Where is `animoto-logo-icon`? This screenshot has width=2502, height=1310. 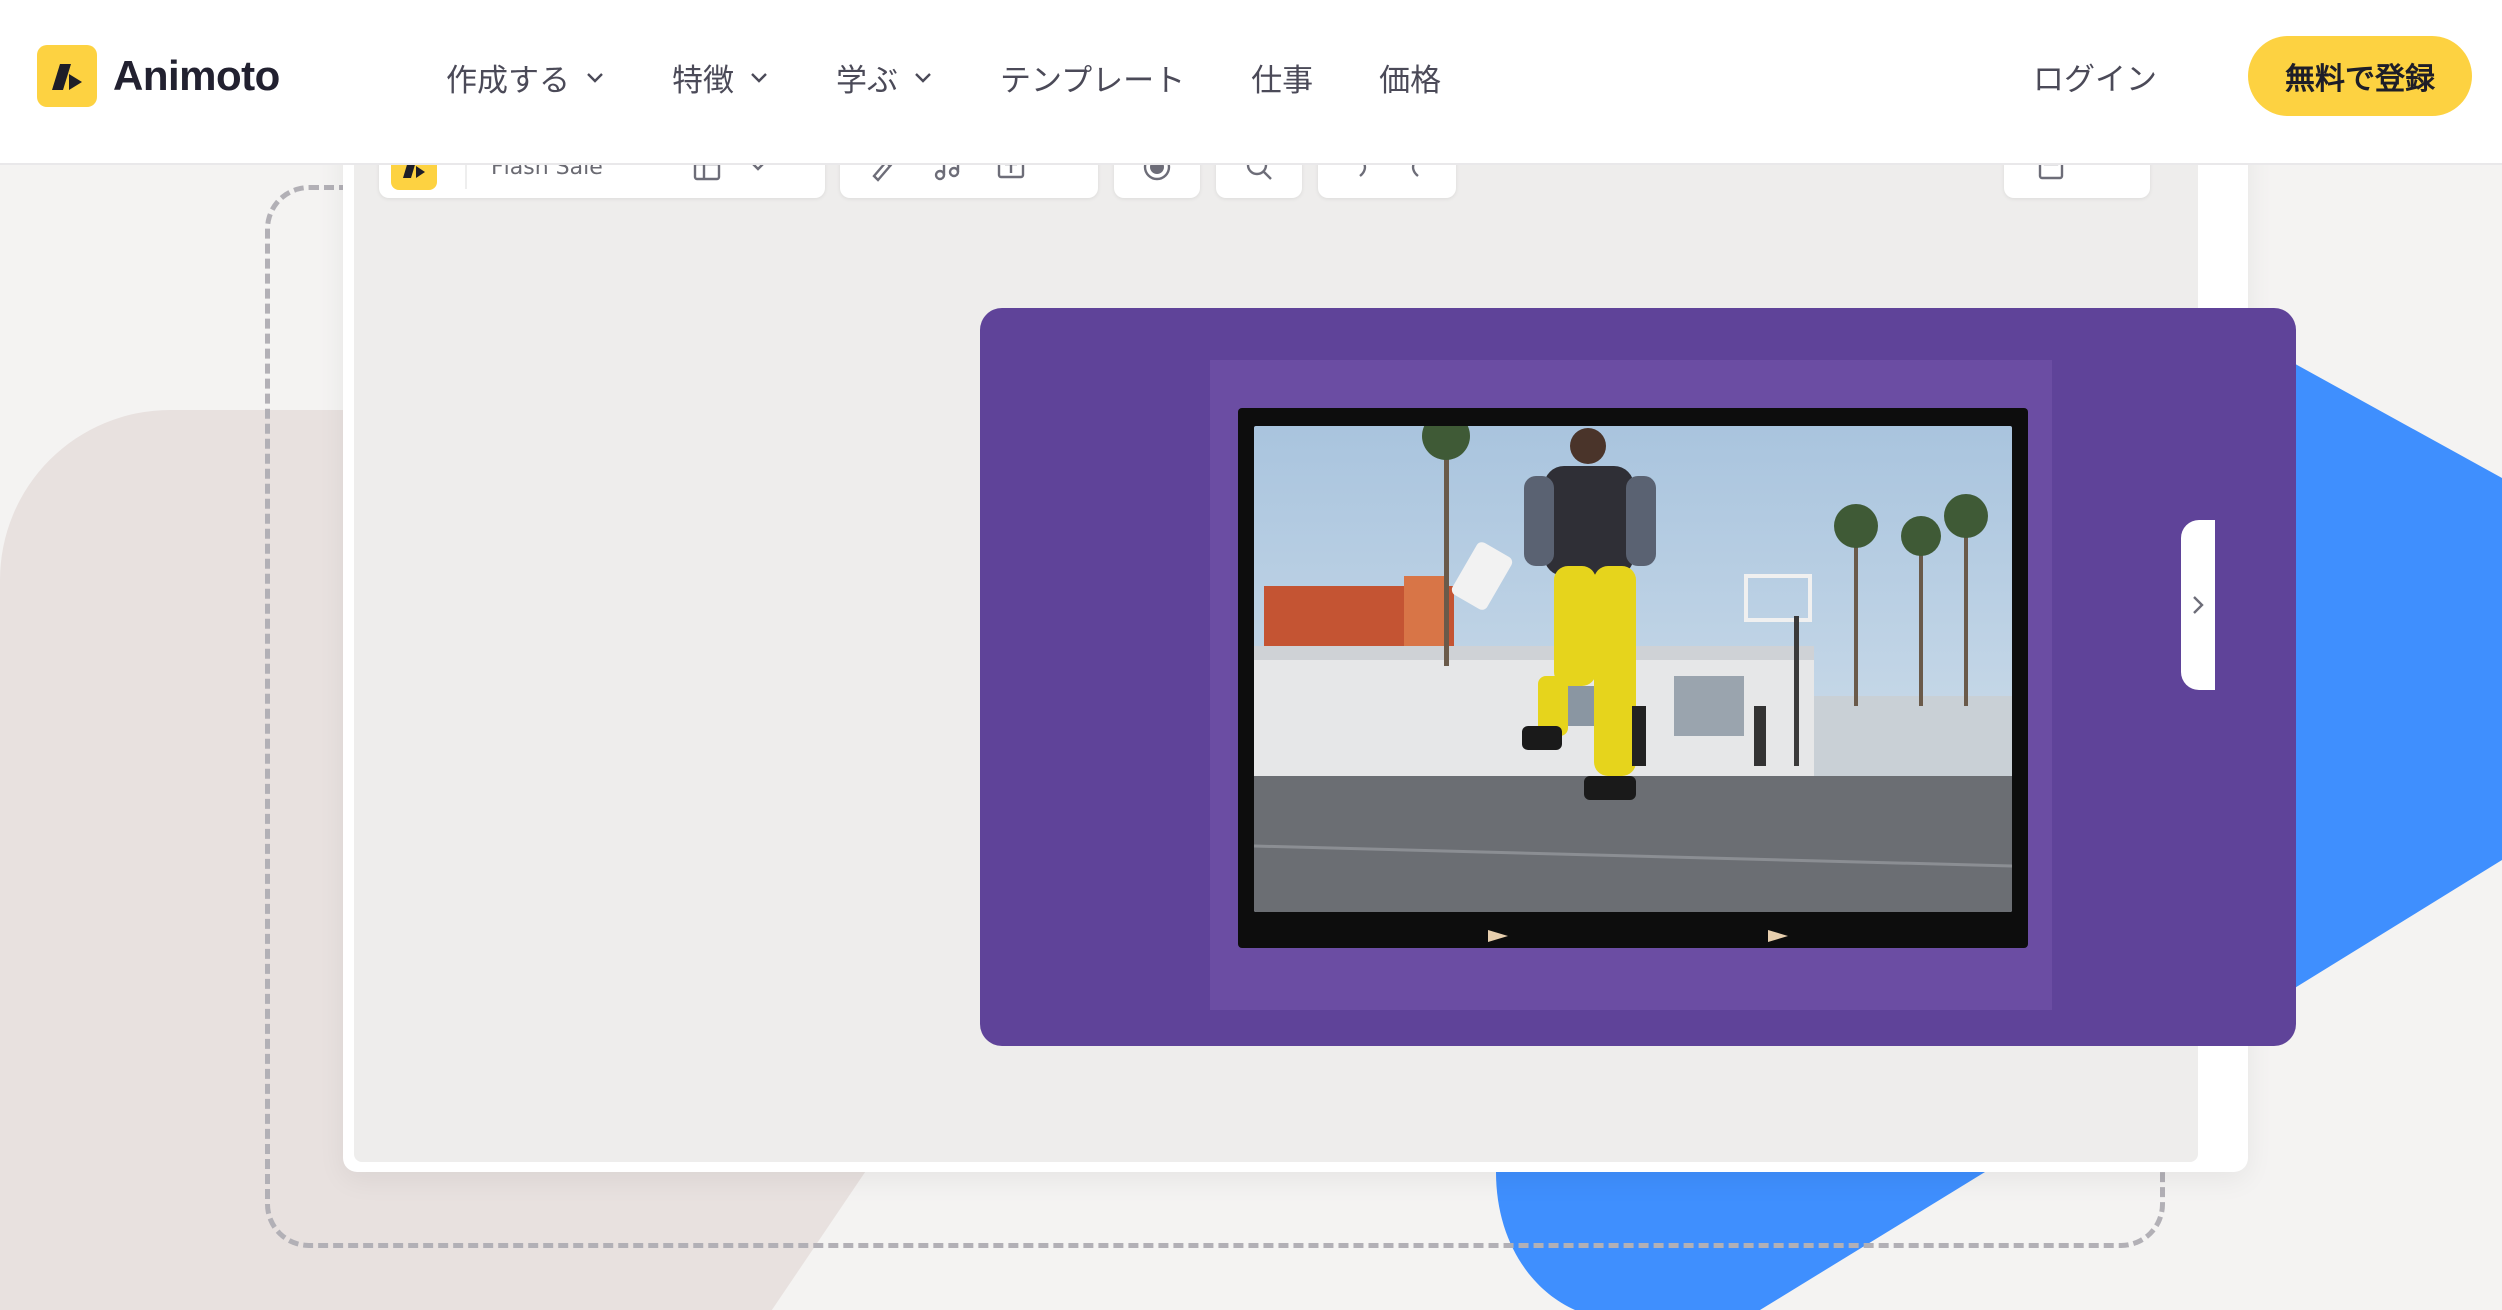
animoto-logo-icon is located at coordinates (67, 76).